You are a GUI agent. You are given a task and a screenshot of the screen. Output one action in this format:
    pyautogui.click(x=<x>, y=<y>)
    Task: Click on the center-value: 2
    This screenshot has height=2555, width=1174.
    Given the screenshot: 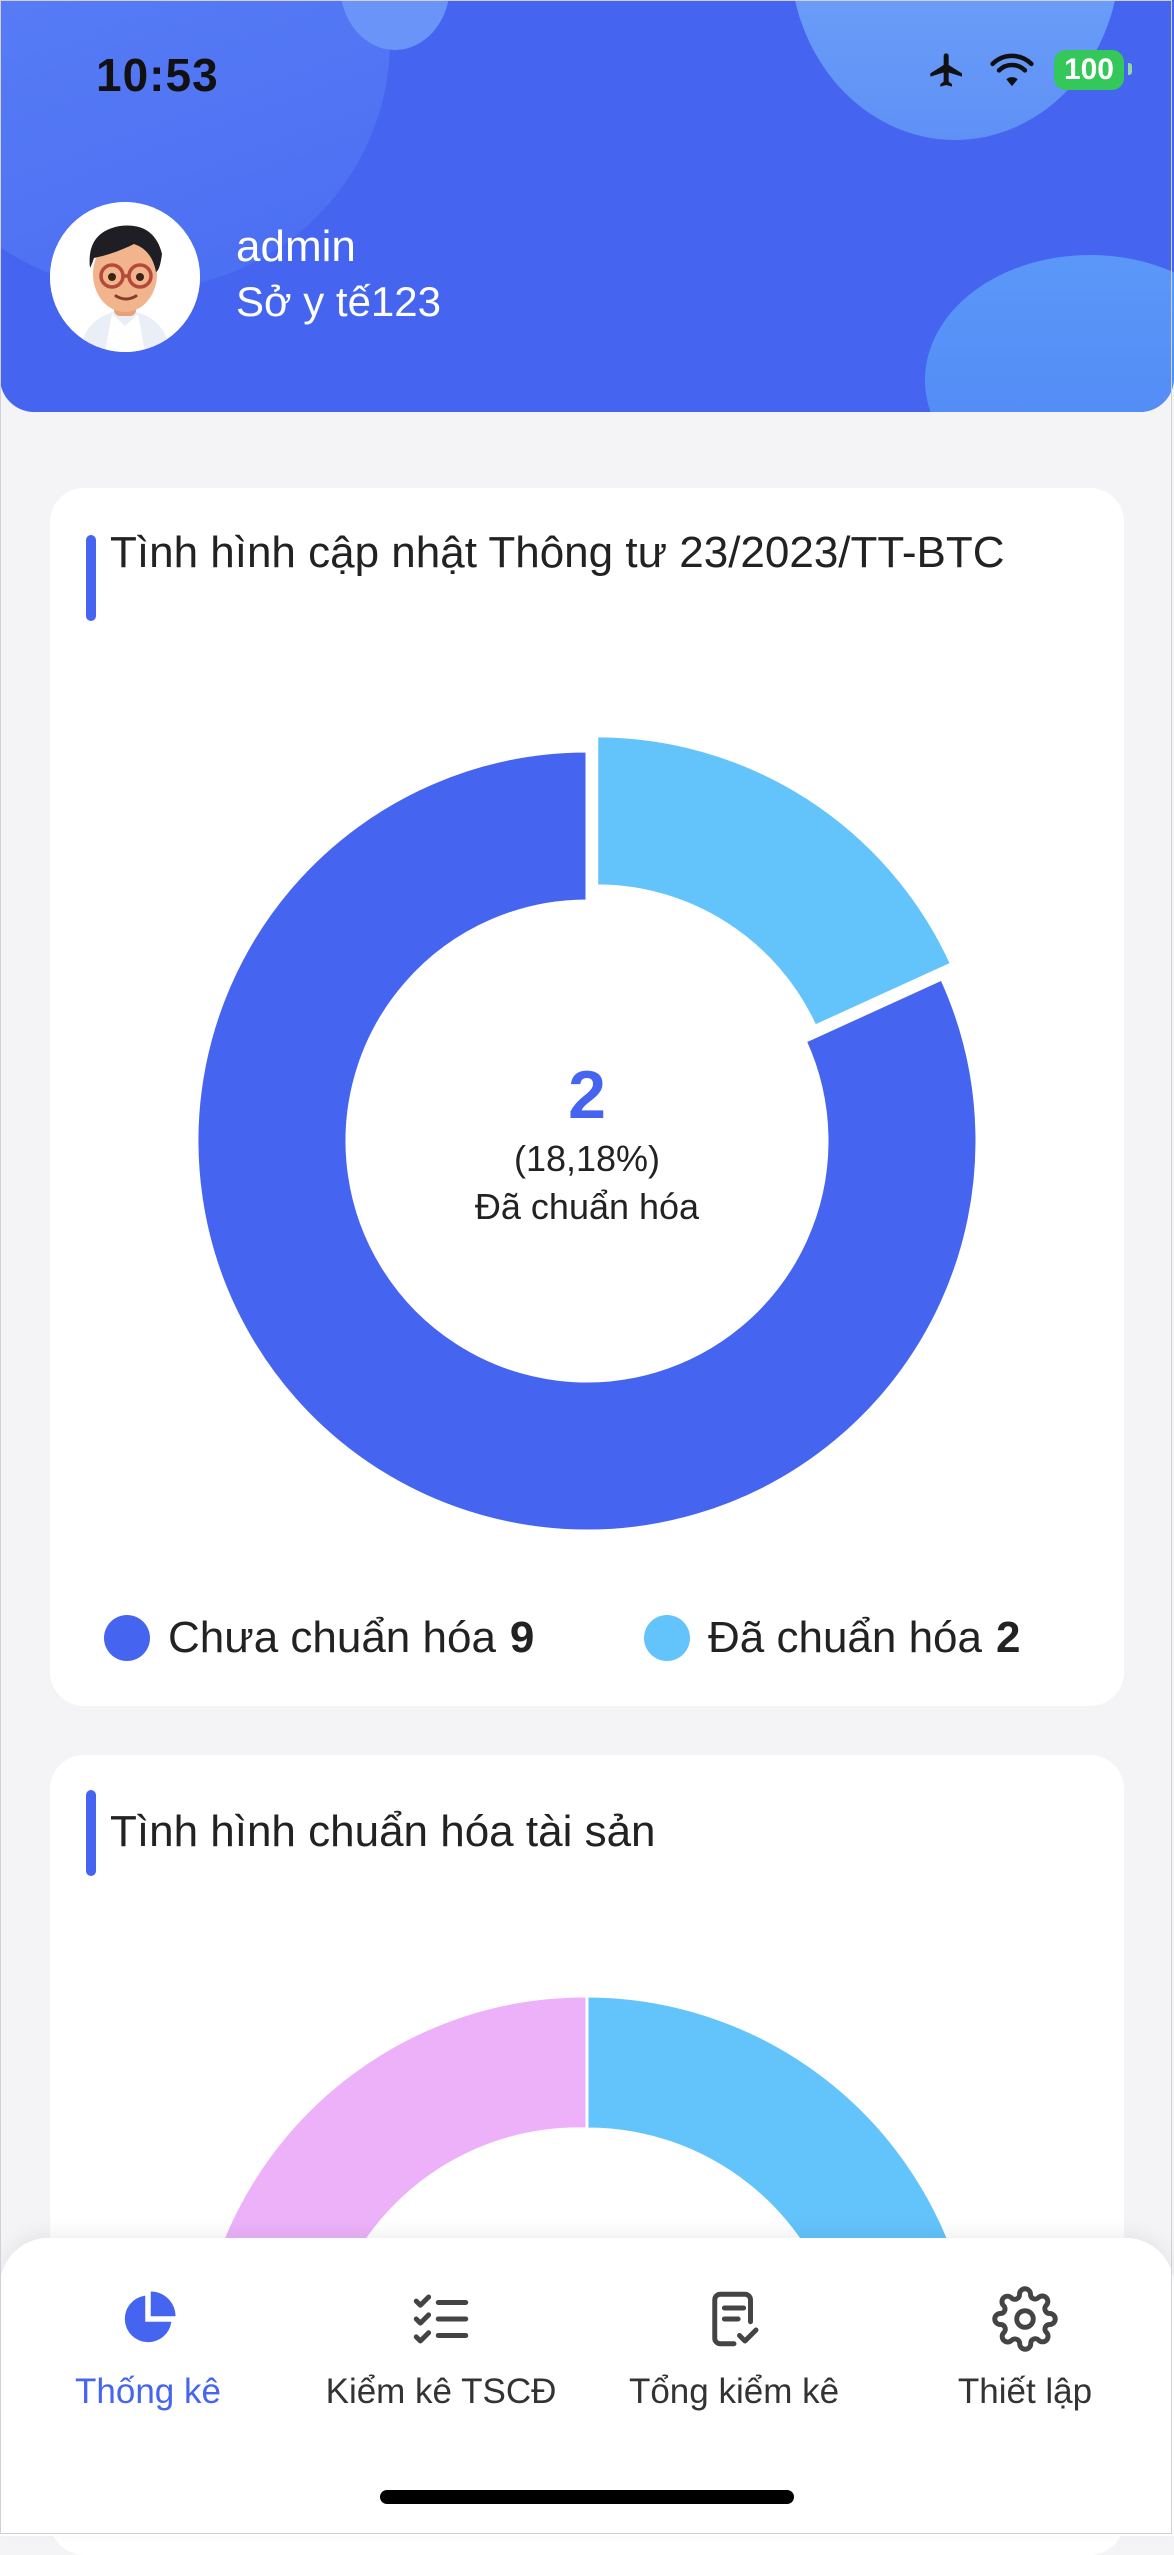 What is the action you would take?
    pyautogui.click(x=587, y=1095)
    